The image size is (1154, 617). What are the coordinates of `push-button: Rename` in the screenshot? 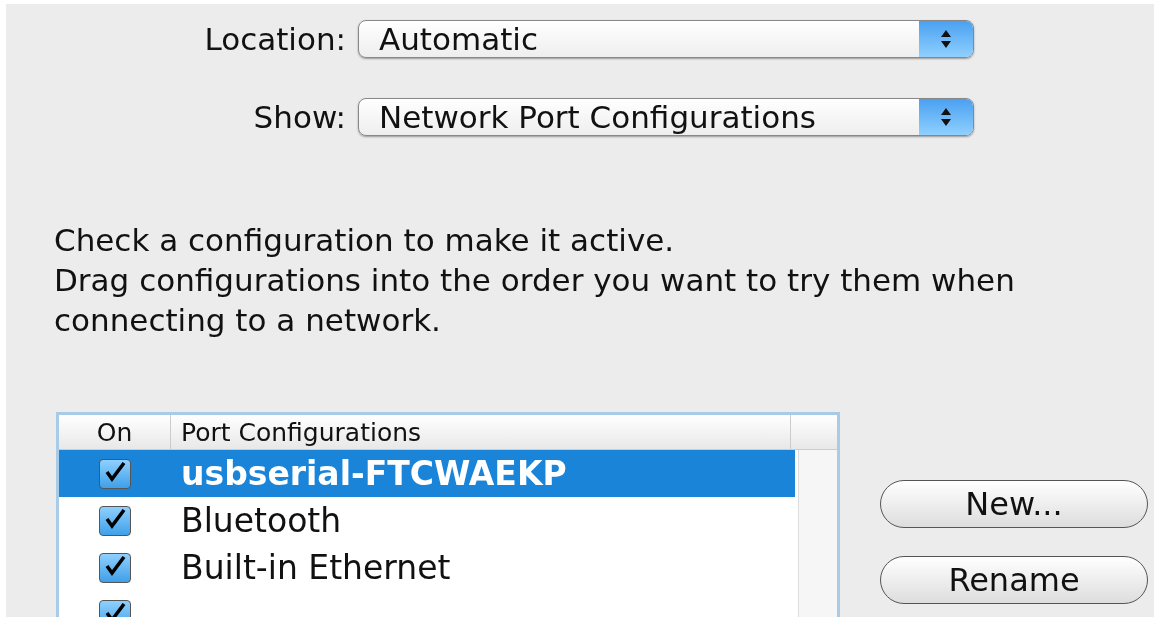 It's located at (1014, 580).